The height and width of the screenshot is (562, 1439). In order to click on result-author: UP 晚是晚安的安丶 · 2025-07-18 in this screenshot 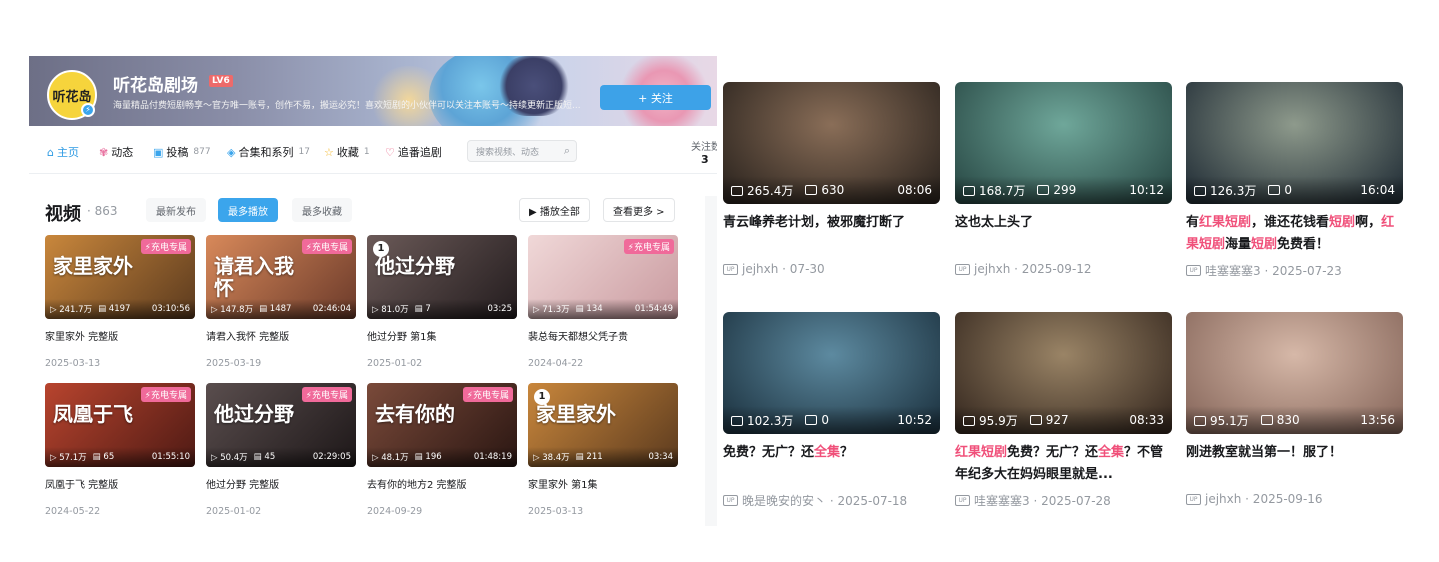, I will do `click(831, 500)`.